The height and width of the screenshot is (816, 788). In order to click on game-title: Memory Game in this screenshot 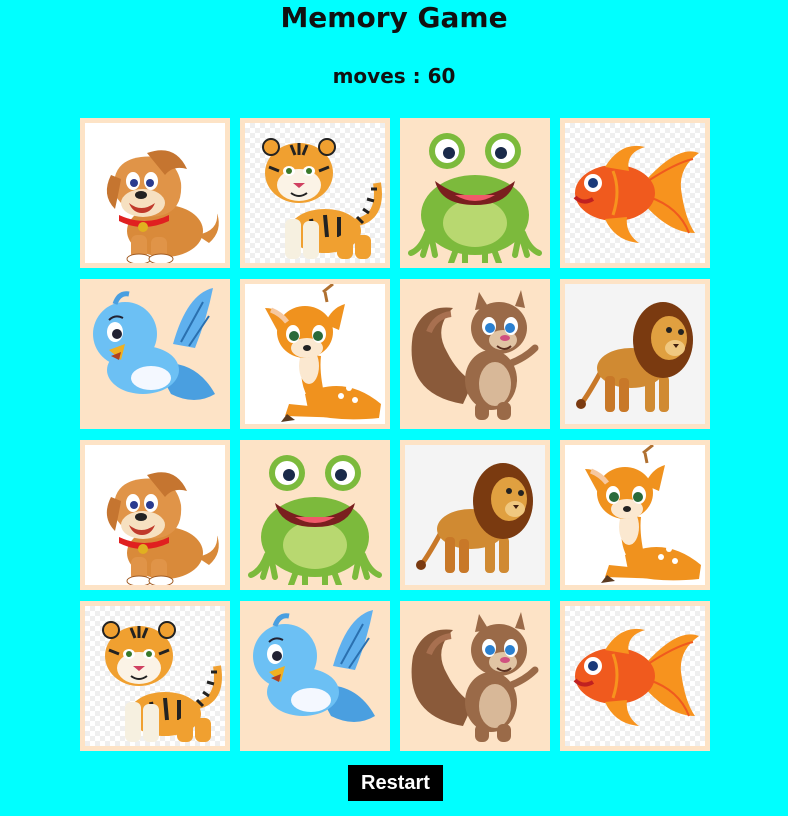, I will do `click(394, 17)`.